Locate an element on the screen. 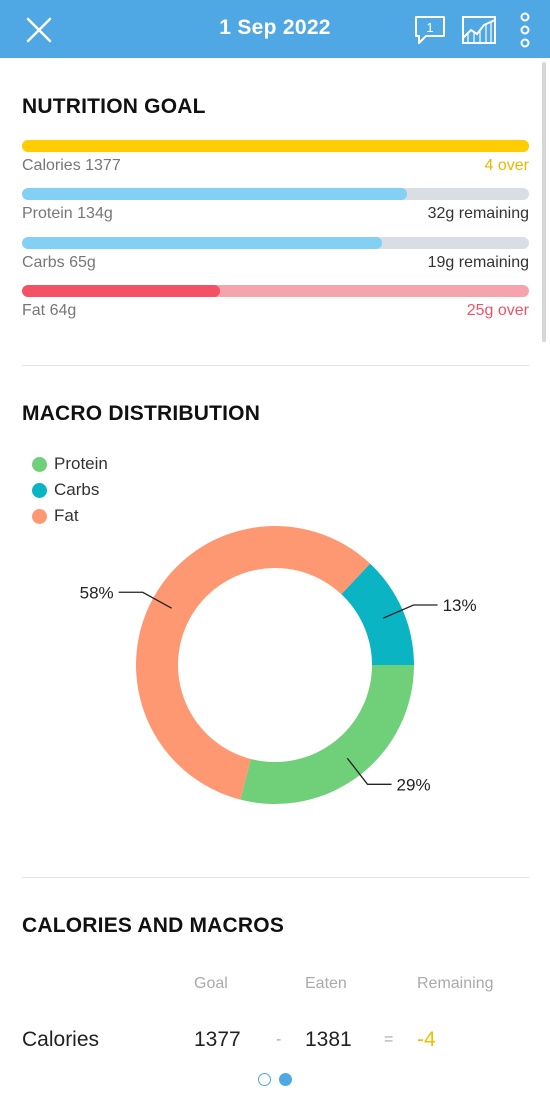 The image size is (550, 1100). calories-bar-fill is located at coordinates (275, 146).